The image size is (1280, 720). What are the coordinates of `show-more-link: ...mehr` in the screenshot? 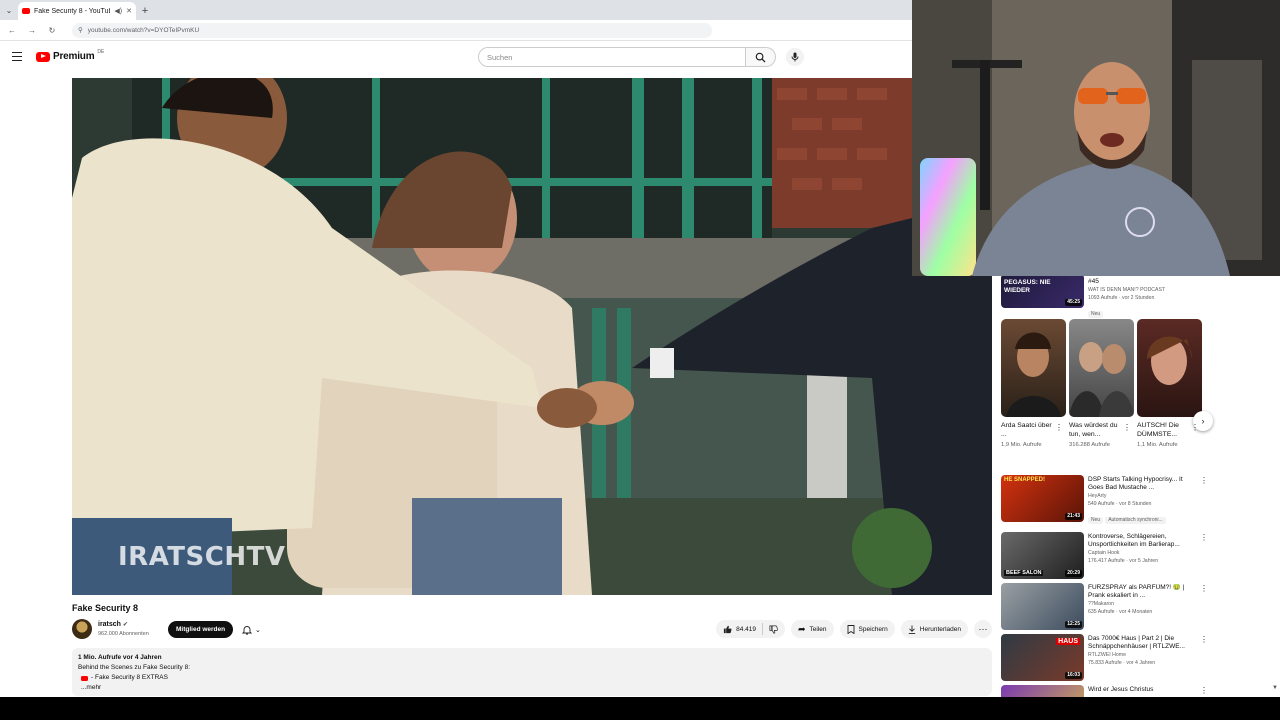 It's located at (532, 688).